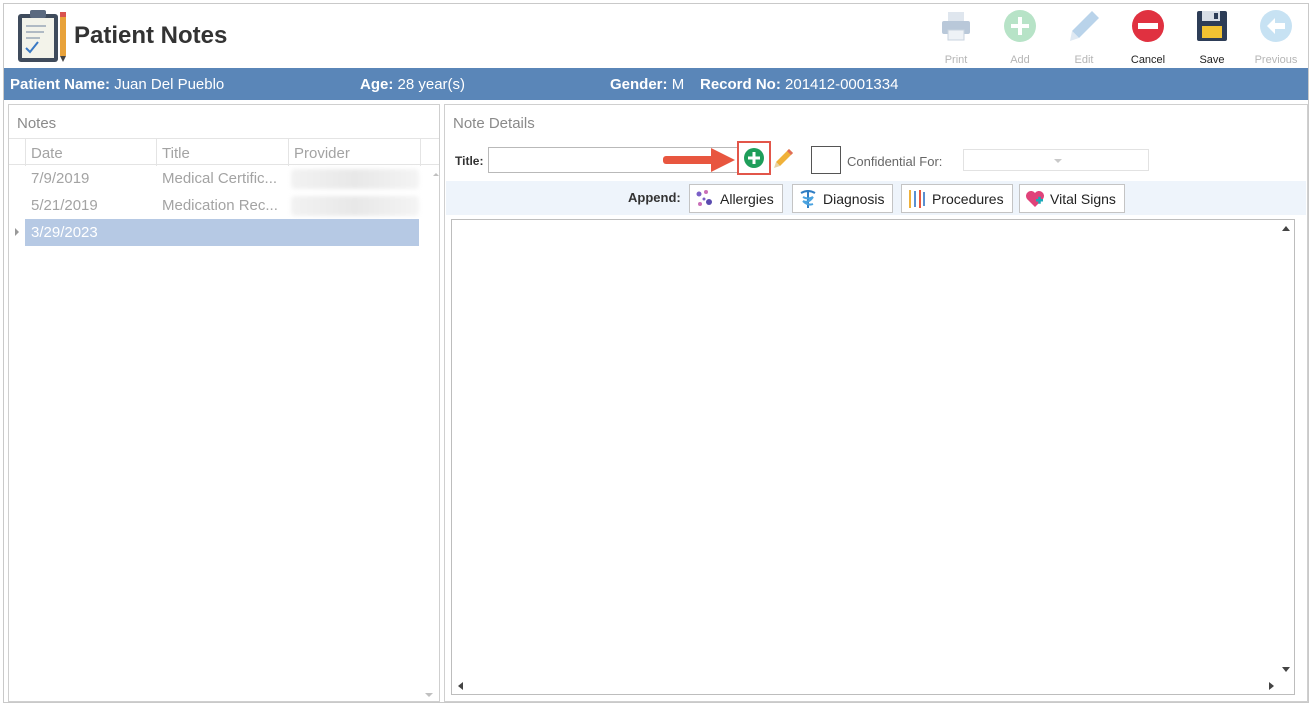 The height and width of the screenshot is (706, 1312). I want to click on toolbar: Print Add Edit Cancel Save Previous, so click(1116, 36).